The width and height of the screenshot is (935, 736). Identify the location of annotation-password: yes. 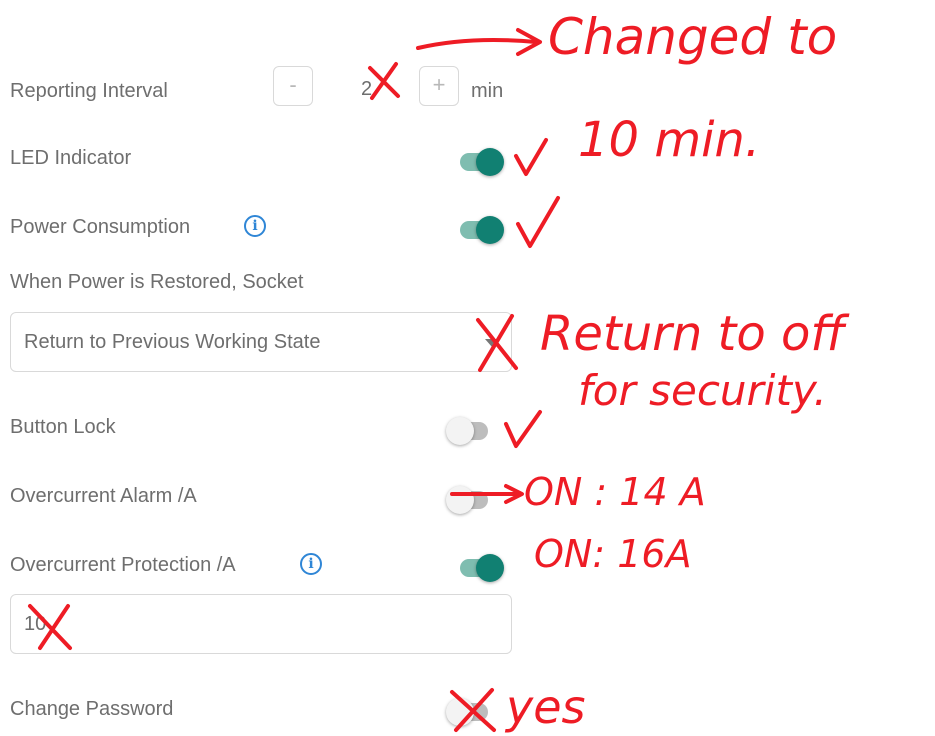
(546, 707).